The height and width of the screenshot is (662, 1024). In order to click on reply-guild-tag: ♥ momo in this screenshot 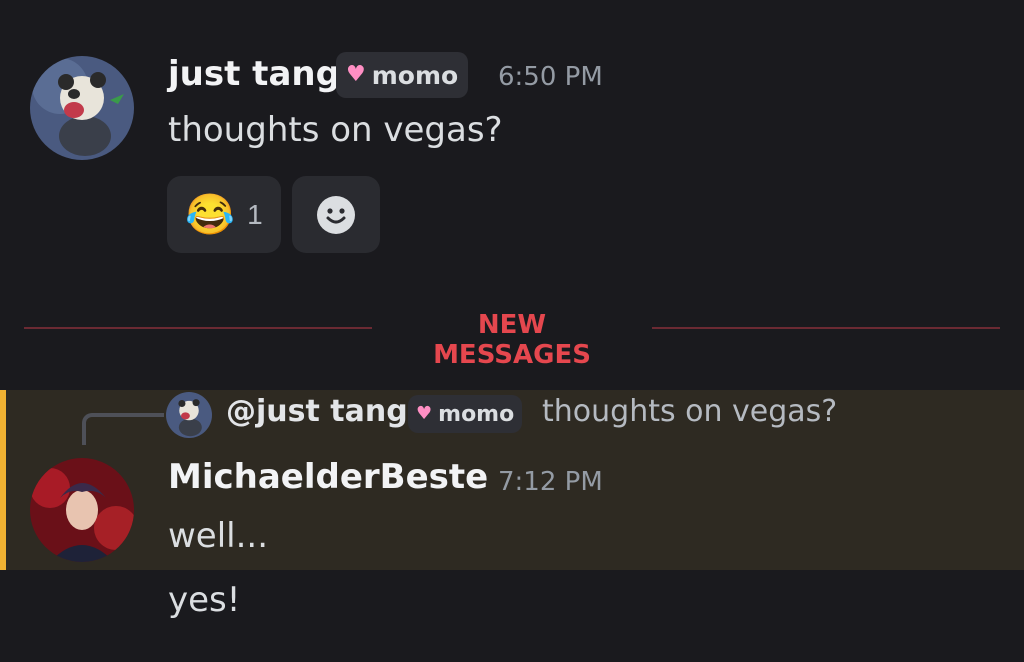, I will do `click(465, 414)`.